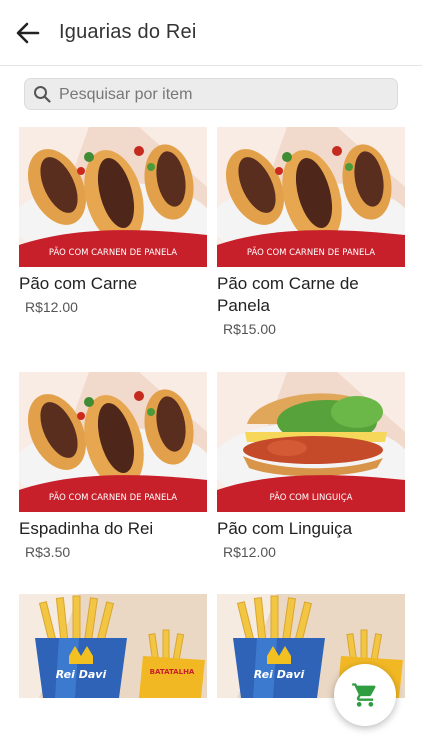  I want to click on arrow-left-icon, so click(28, 33).